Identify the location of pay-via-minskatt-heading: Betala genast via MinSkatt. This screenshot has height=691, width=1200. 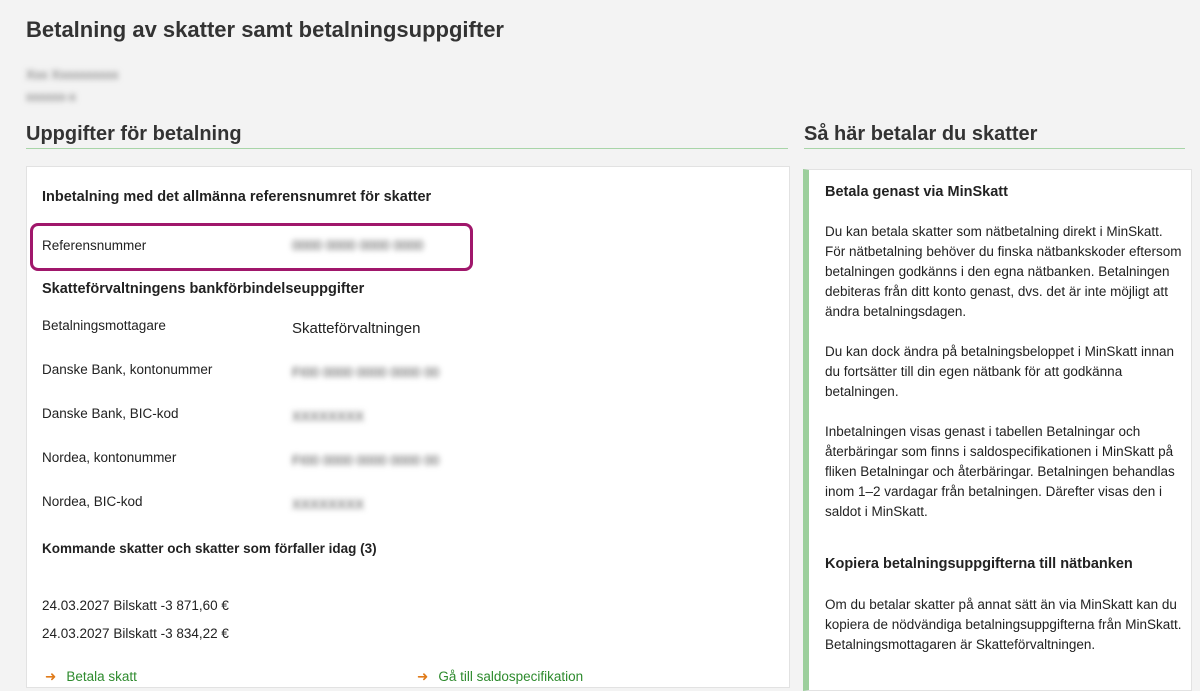
(916, 192).